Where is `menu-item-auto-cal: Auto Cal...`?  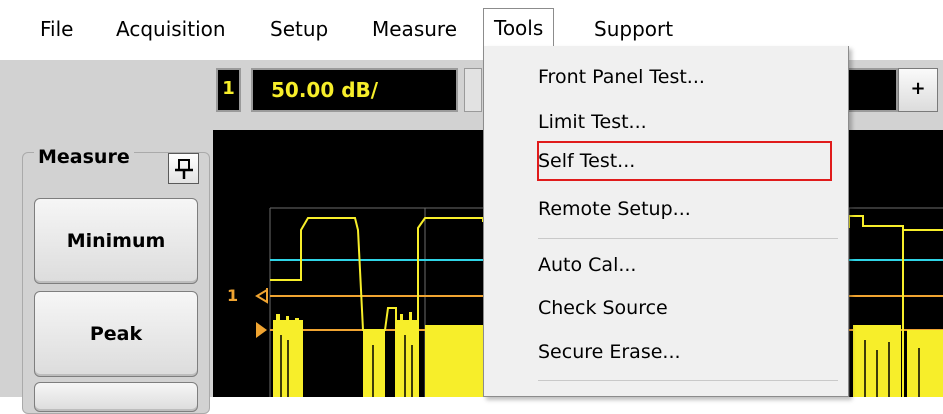 menu-item-auto-cal: Auto Cal... is located at coordinates (587, 265).